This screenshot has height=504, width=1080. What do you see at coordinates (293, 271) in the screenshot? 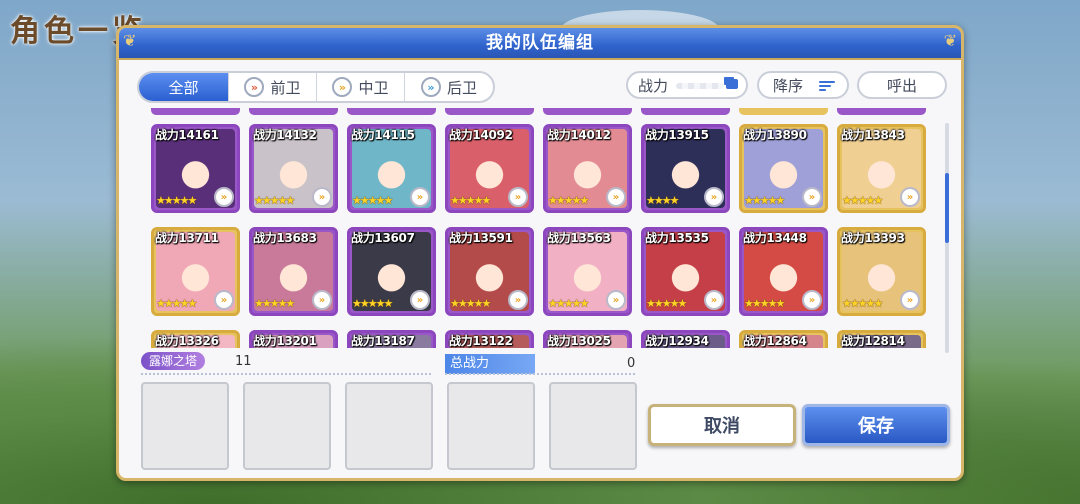
I see `character-card: 战力13683 ★★★★★ »` at bounding box center [293, 271].